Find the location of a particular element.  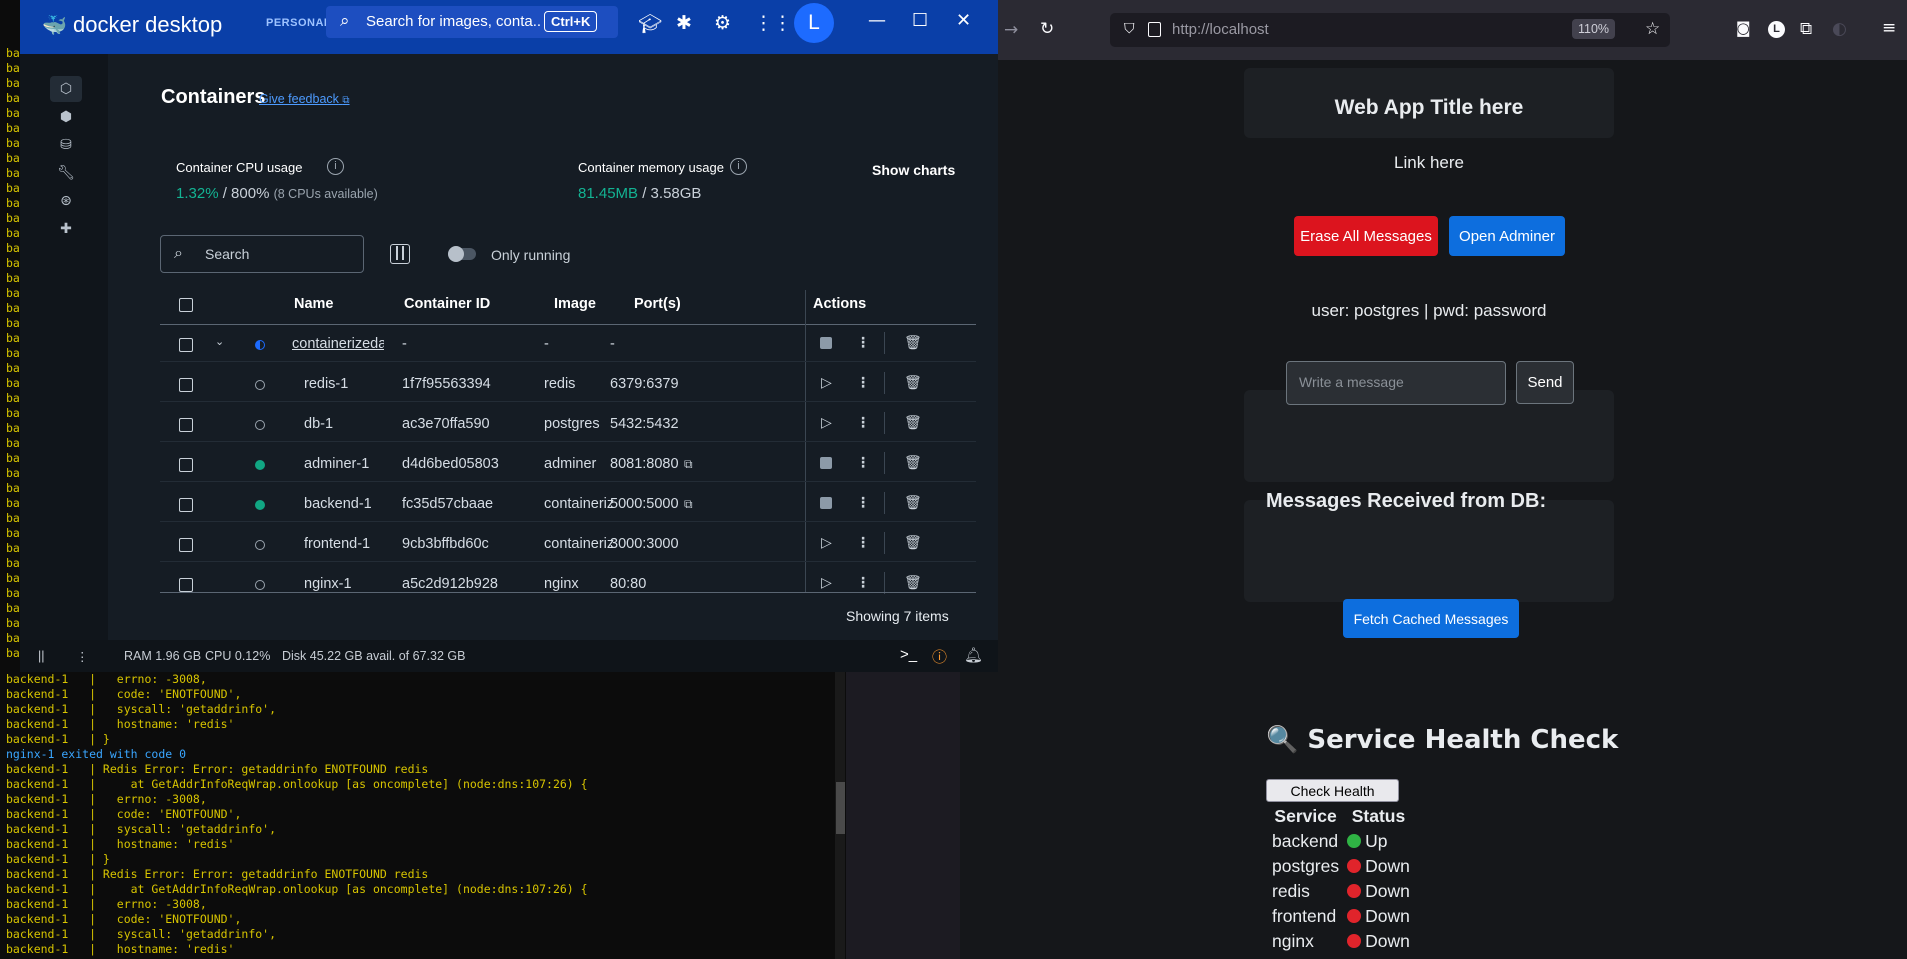

cell-ports: 5000:5000 is located at coordinates (644, 504).